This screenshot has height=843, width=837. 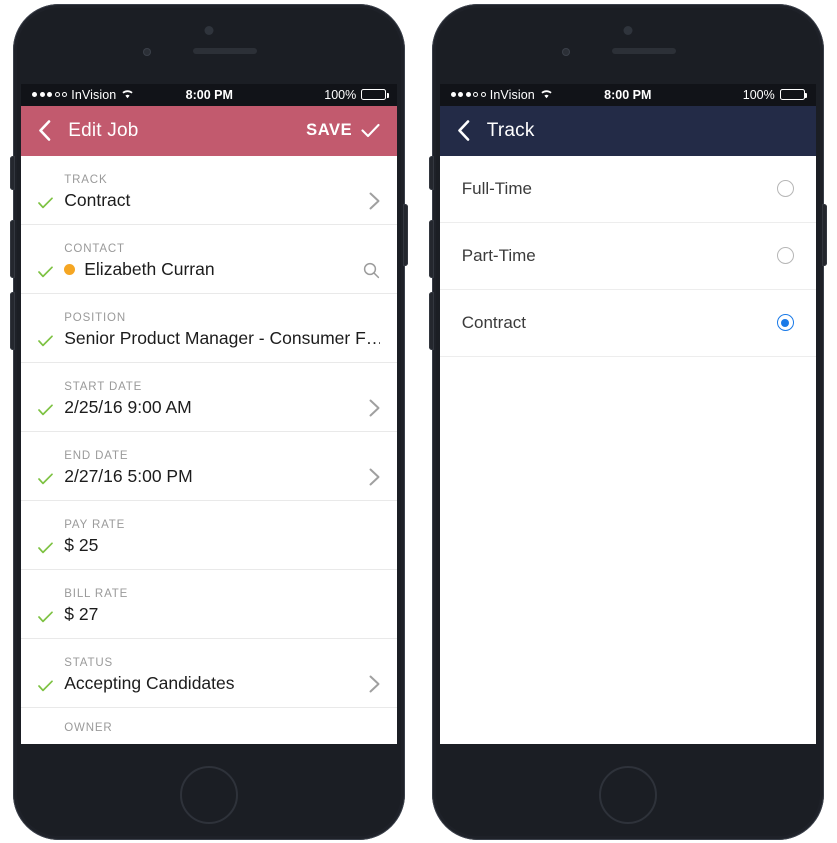 What do you see at coordinates (222, 468) in the screenshot?
I see `form-row-body: END DATE 2/27/16 5:00 PM` at bounding box center [222, 468].